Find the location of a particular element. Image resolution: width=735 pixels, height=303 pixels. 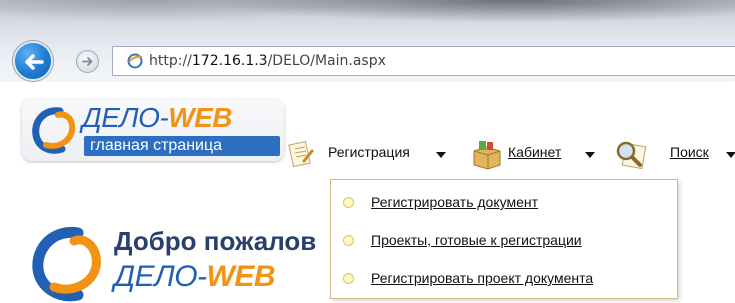

back-arrow-icon is located at coordinates (34, 62).